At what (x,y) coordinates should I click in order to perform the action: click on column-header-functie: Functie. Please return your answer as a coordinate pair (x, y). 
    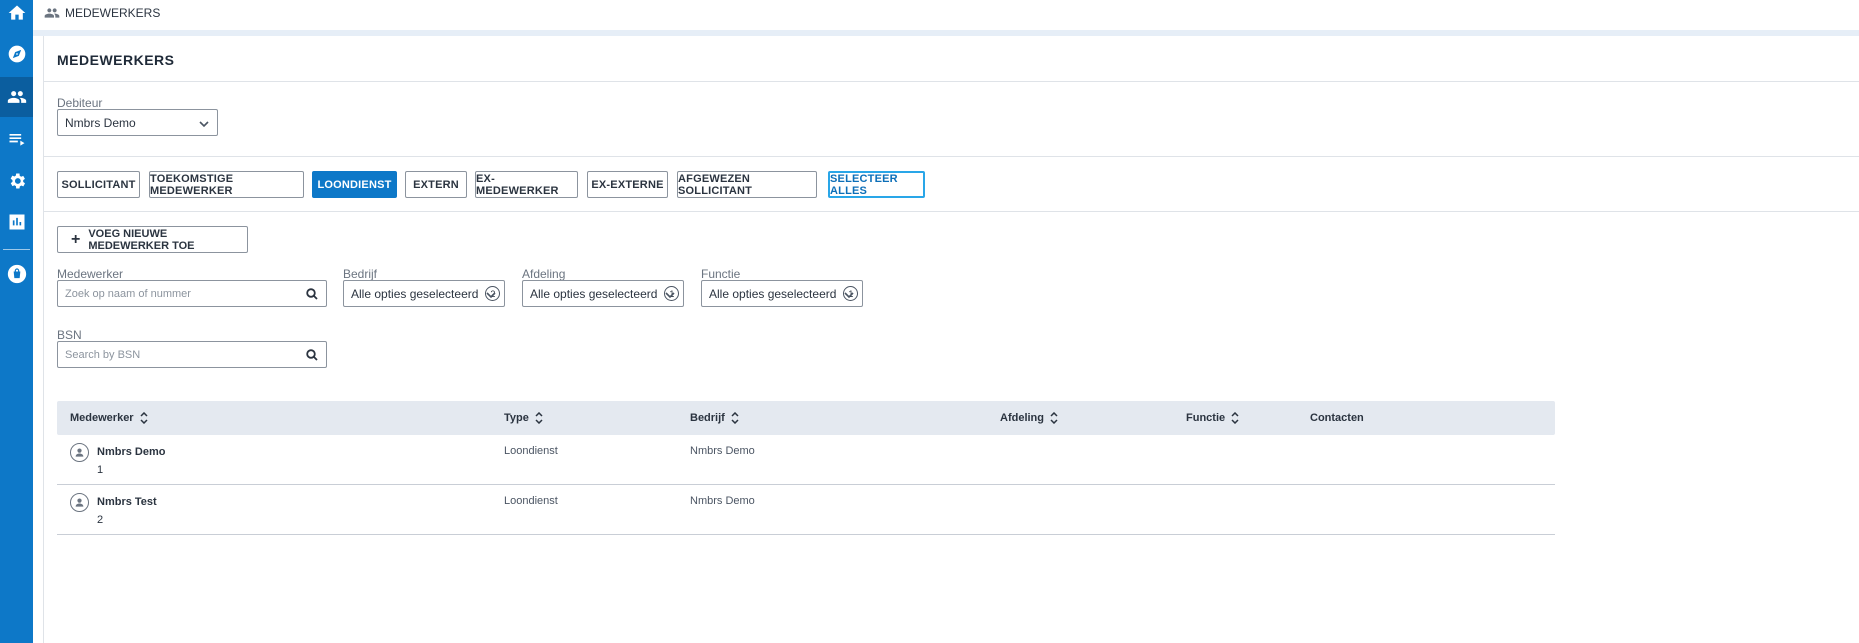
    Looking at the image, I should click on (1212, 418).